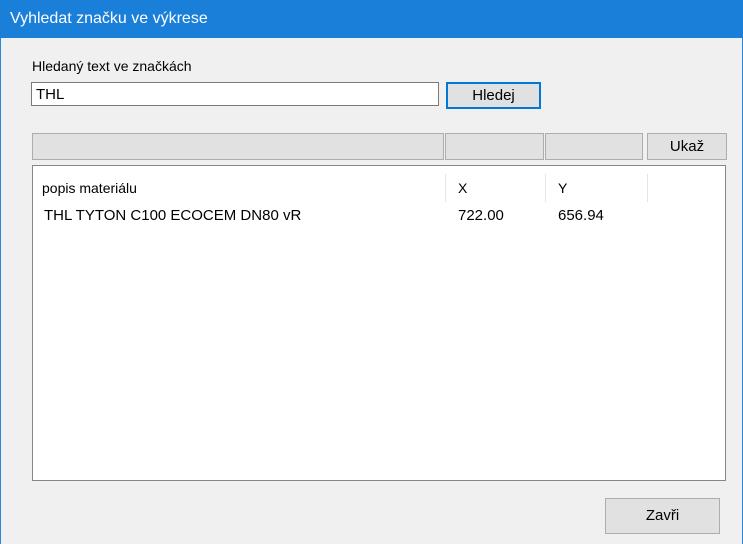 Image resolution: width=743 pixels, height=544 pixels. Describe the element at coordinates (109, 18) in the screenshot. I see `window-title: Vyhledat značku ve výkrese` at that location.